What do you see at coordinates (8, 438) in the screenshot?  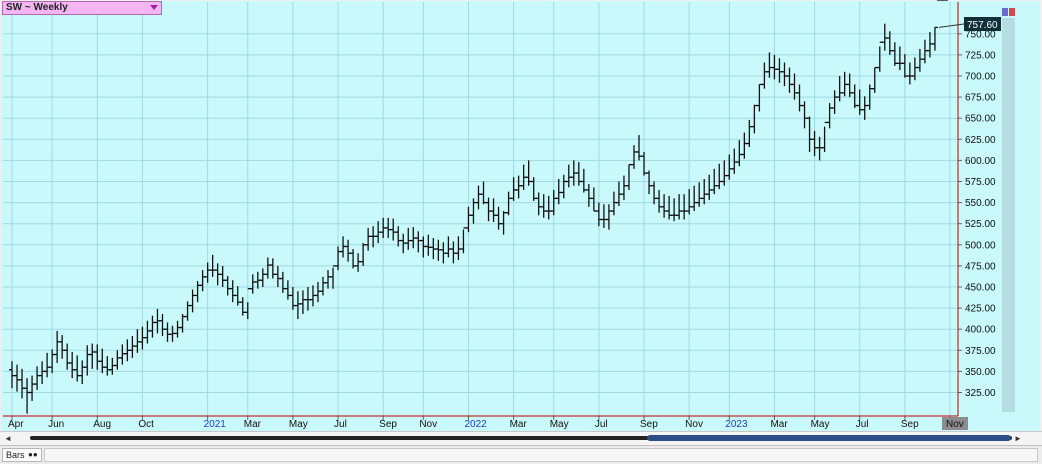 I see `scroll-left-icon: ◄` at bounding box center [8, 438].